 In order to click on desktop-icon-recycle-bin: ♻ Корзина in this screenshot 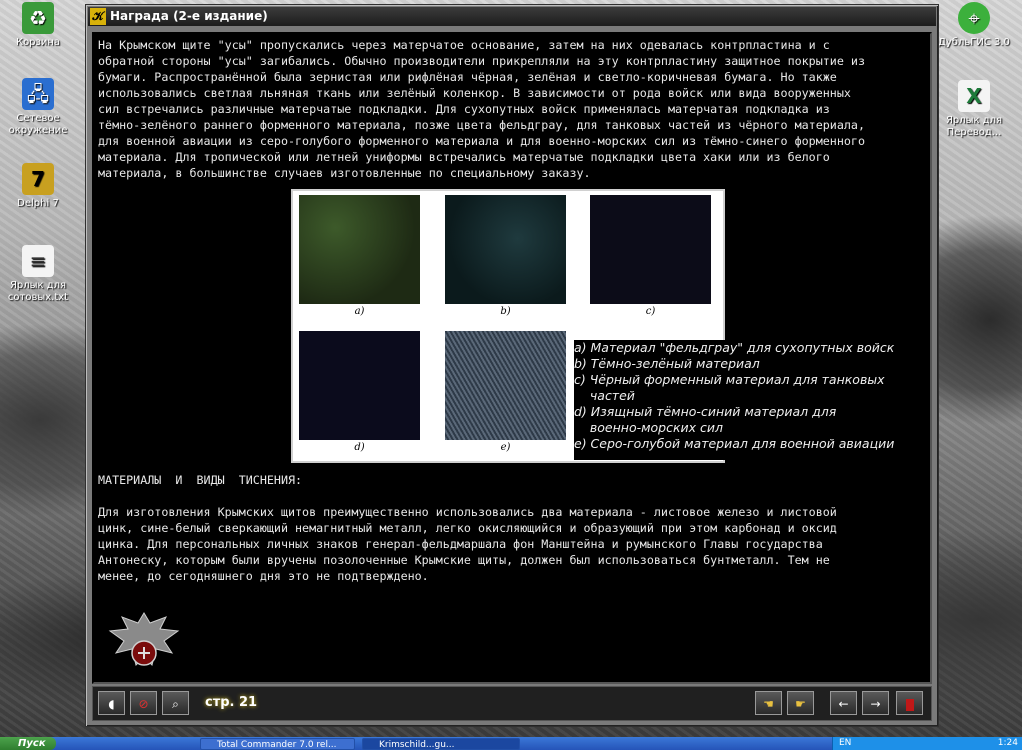, I will do `click(38, 25)`.